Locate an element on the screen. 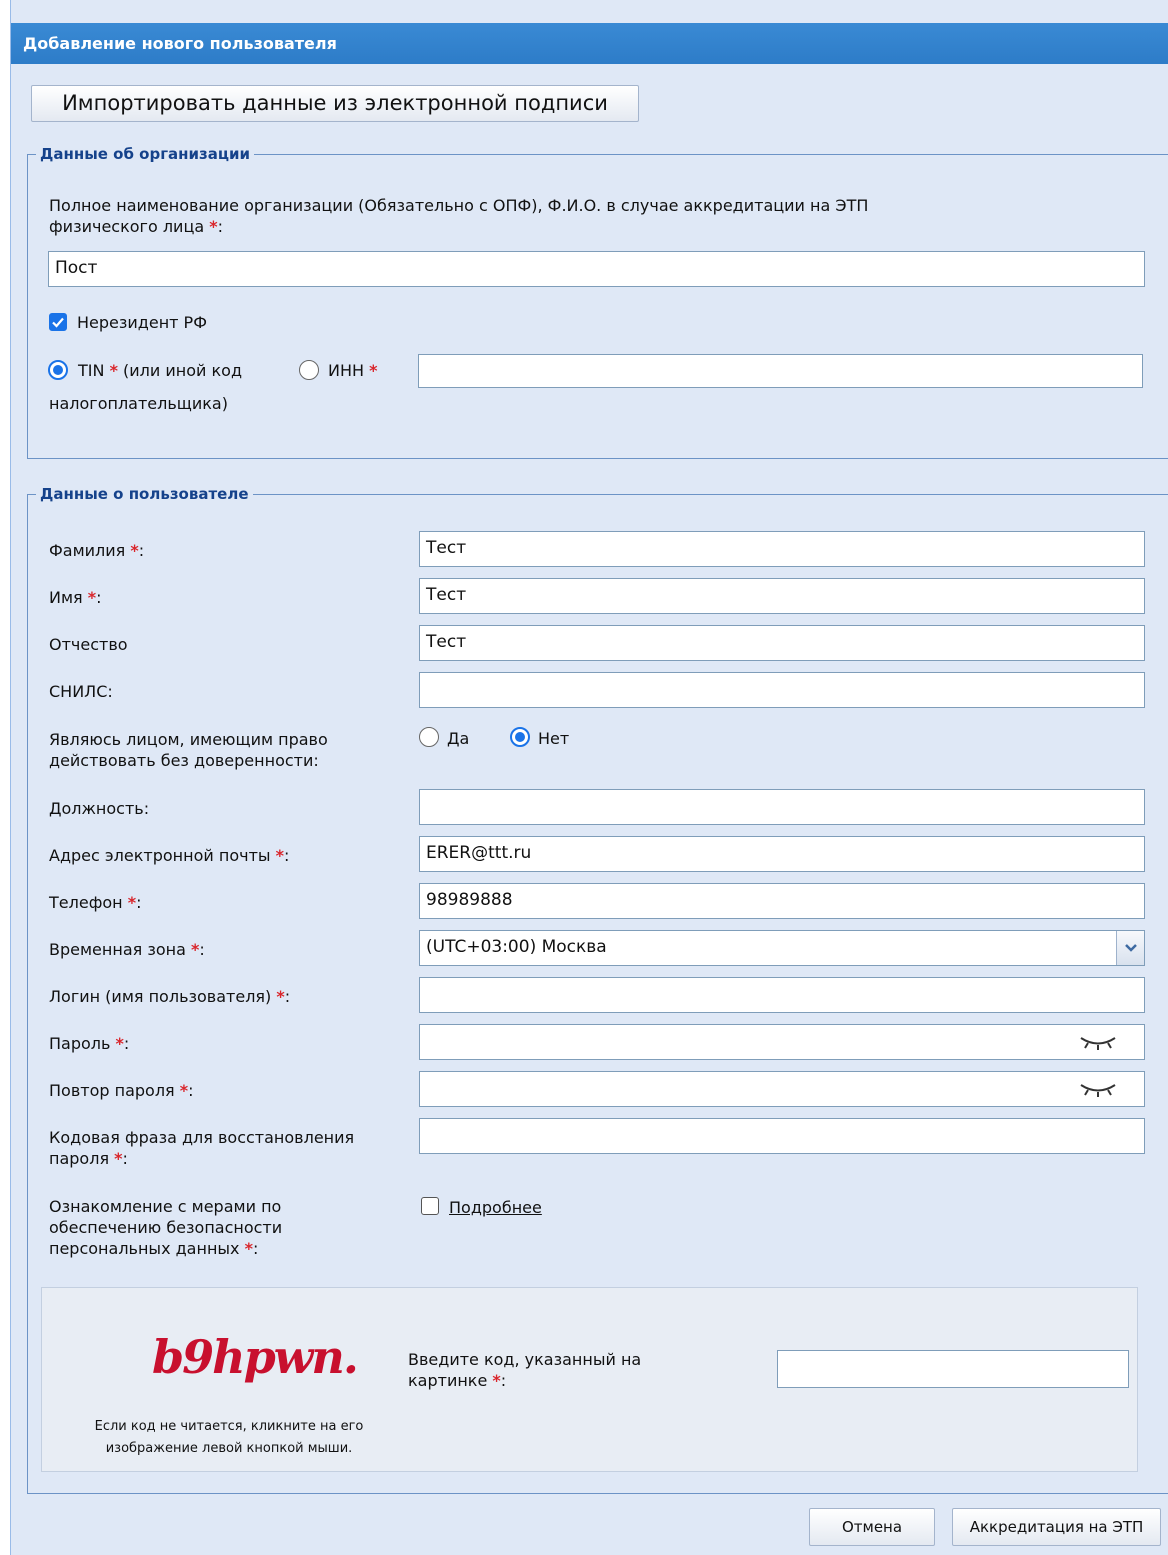  phone-input: 98989888 is located at coordinates (782, 901).